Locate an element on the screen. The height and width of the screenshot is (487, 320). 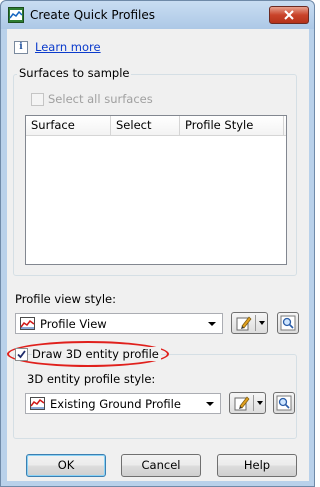
entity-profile-style-dropdown: Existing Ground Profile is located at coordinates (123, 403).